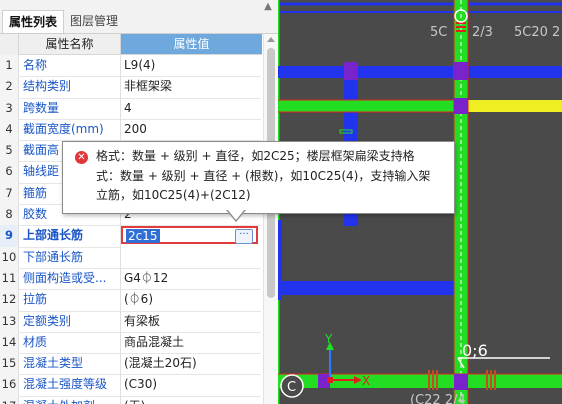 Image resolution: width=562 pixels, height=404 pixels. I want to click on property-name: 上部通长筋, so click(70, 236).